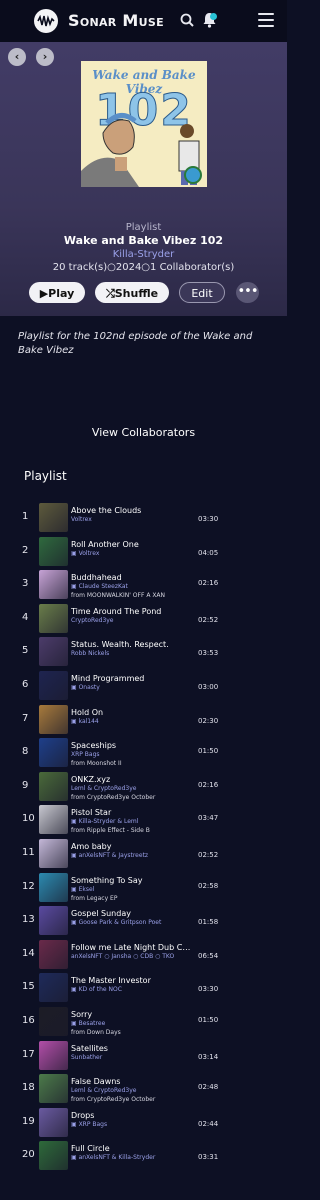 This screenshot has width=320, height=1200. Describe the element at coordinates (132, 1057) in the screenshot. I see `track-artist: Sunbather` at that location.